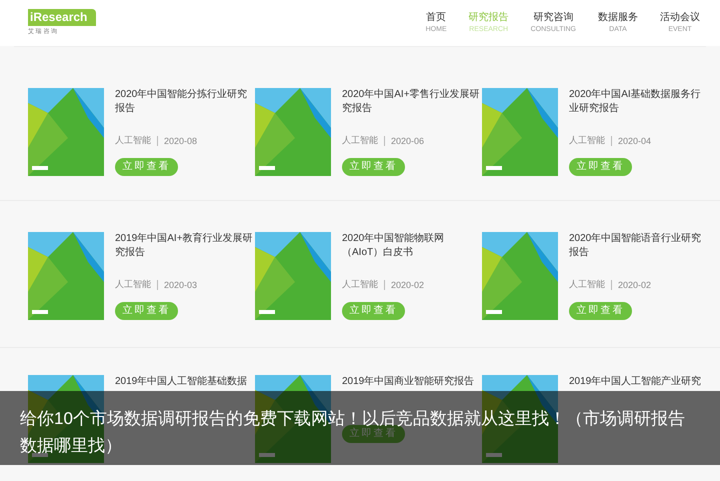 This screenshot has height=481, width=720. I want to click on report-title: 2020年中国智能分拣行业研究报告, so click(185, 102).